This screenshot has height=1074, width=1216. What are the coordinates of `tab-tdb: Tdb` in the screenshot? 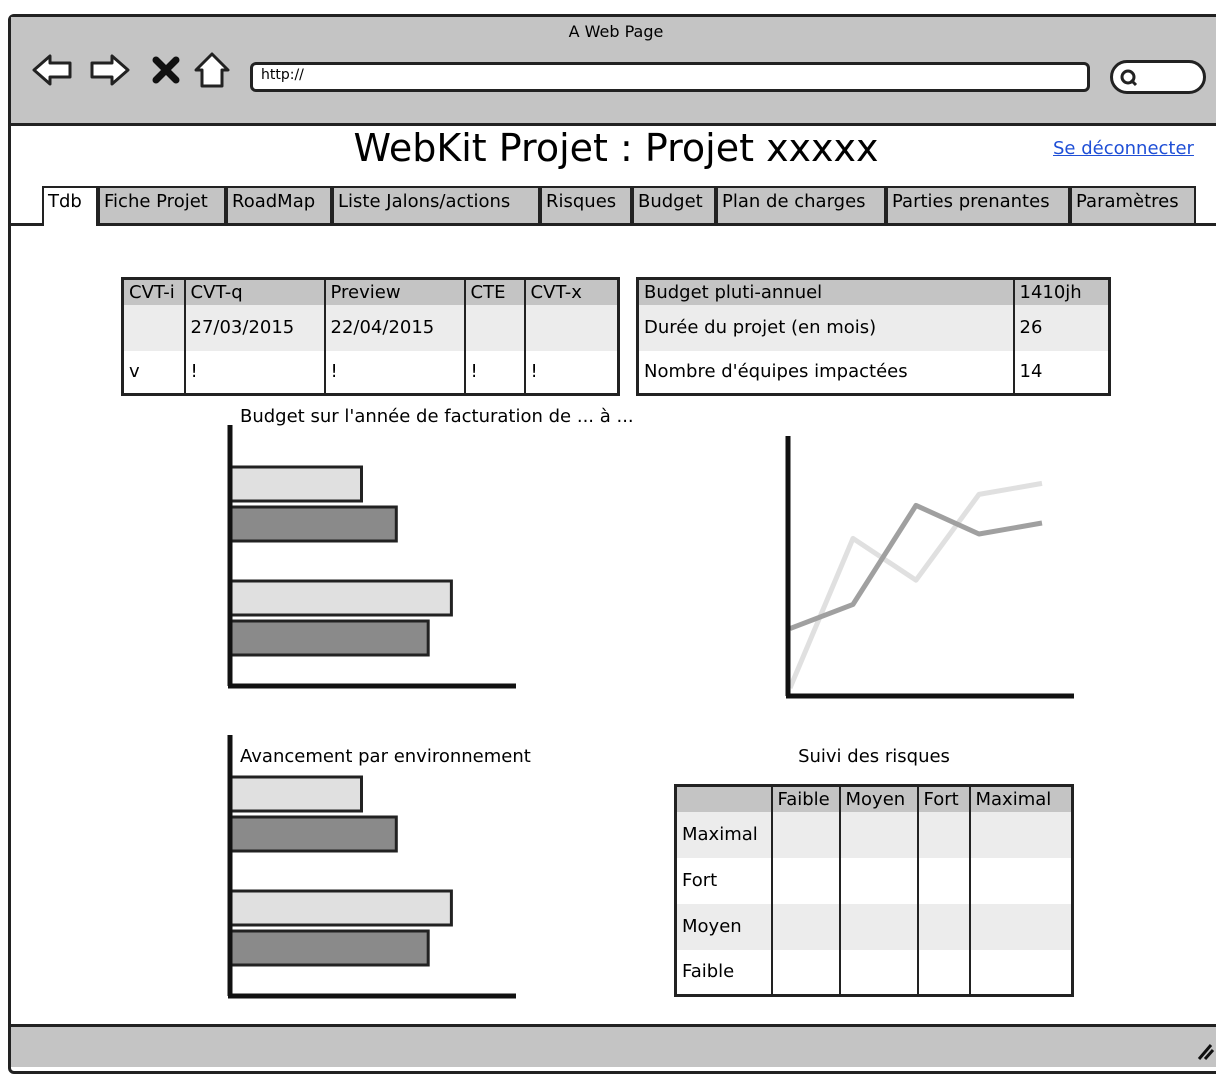 It's located at (70, 206).